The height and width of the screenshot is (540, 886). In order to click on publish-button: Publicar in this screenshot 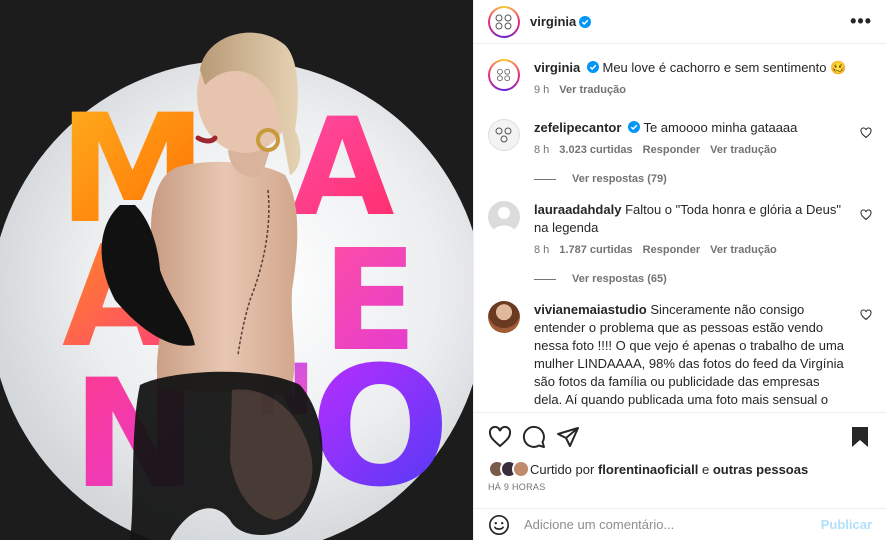, I will do `click(846, 524)`.